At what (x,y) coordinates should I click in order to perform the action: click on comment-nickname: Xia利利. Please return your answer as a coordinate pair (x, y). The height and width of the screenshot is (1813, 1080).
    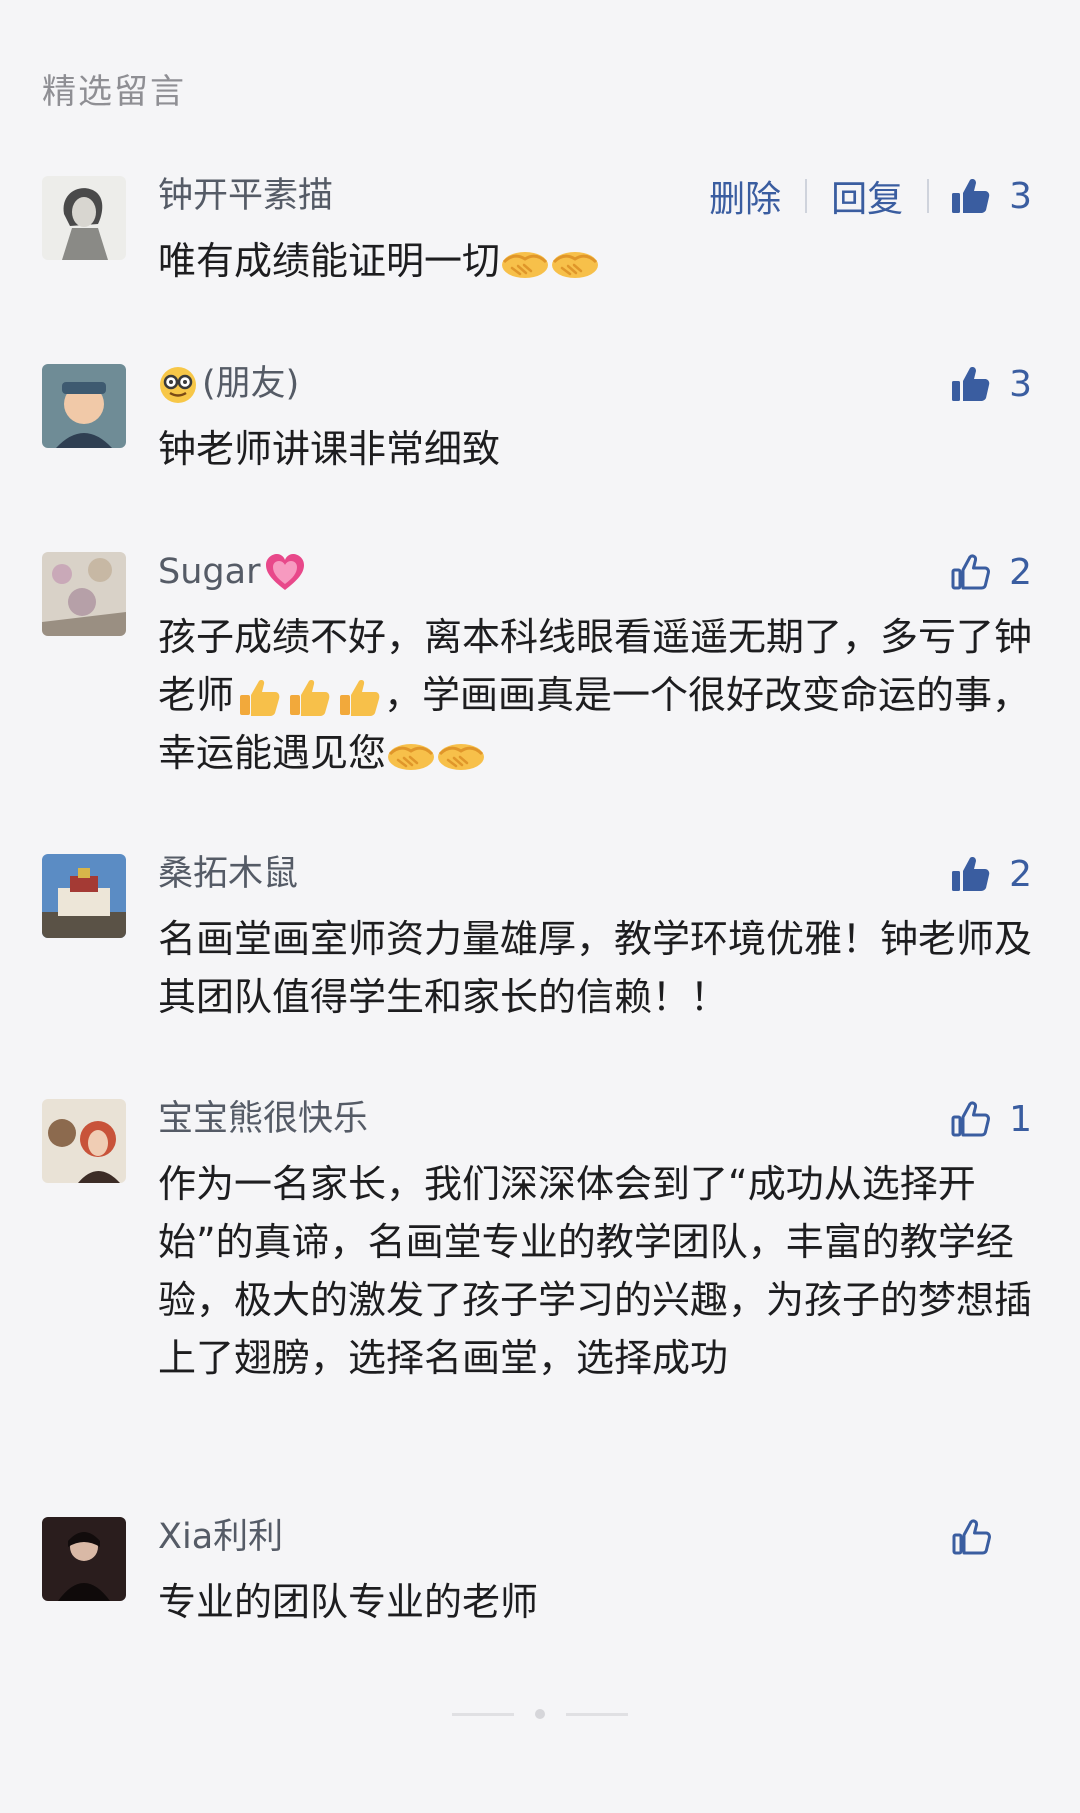
    Looking at the image, I should click on (221, 1537).